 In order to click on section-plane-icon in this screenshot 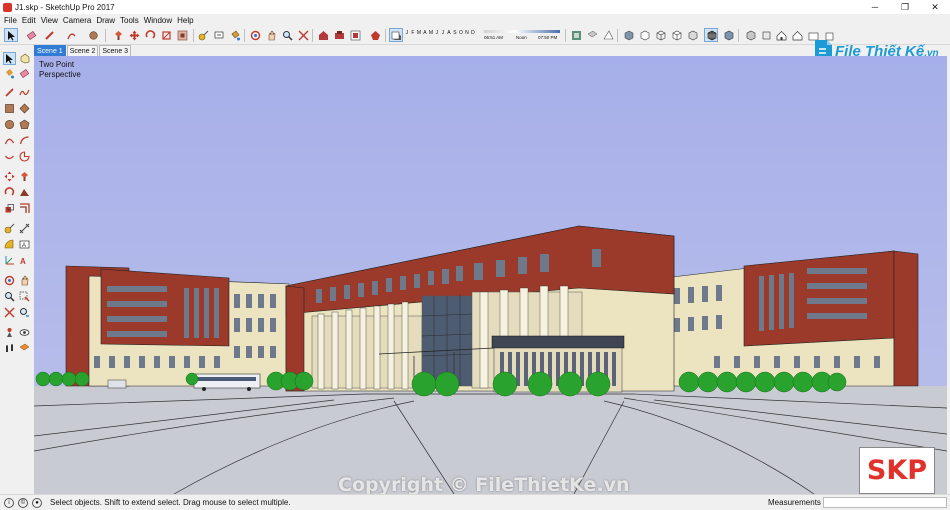, I will do `click(24, 348)`.